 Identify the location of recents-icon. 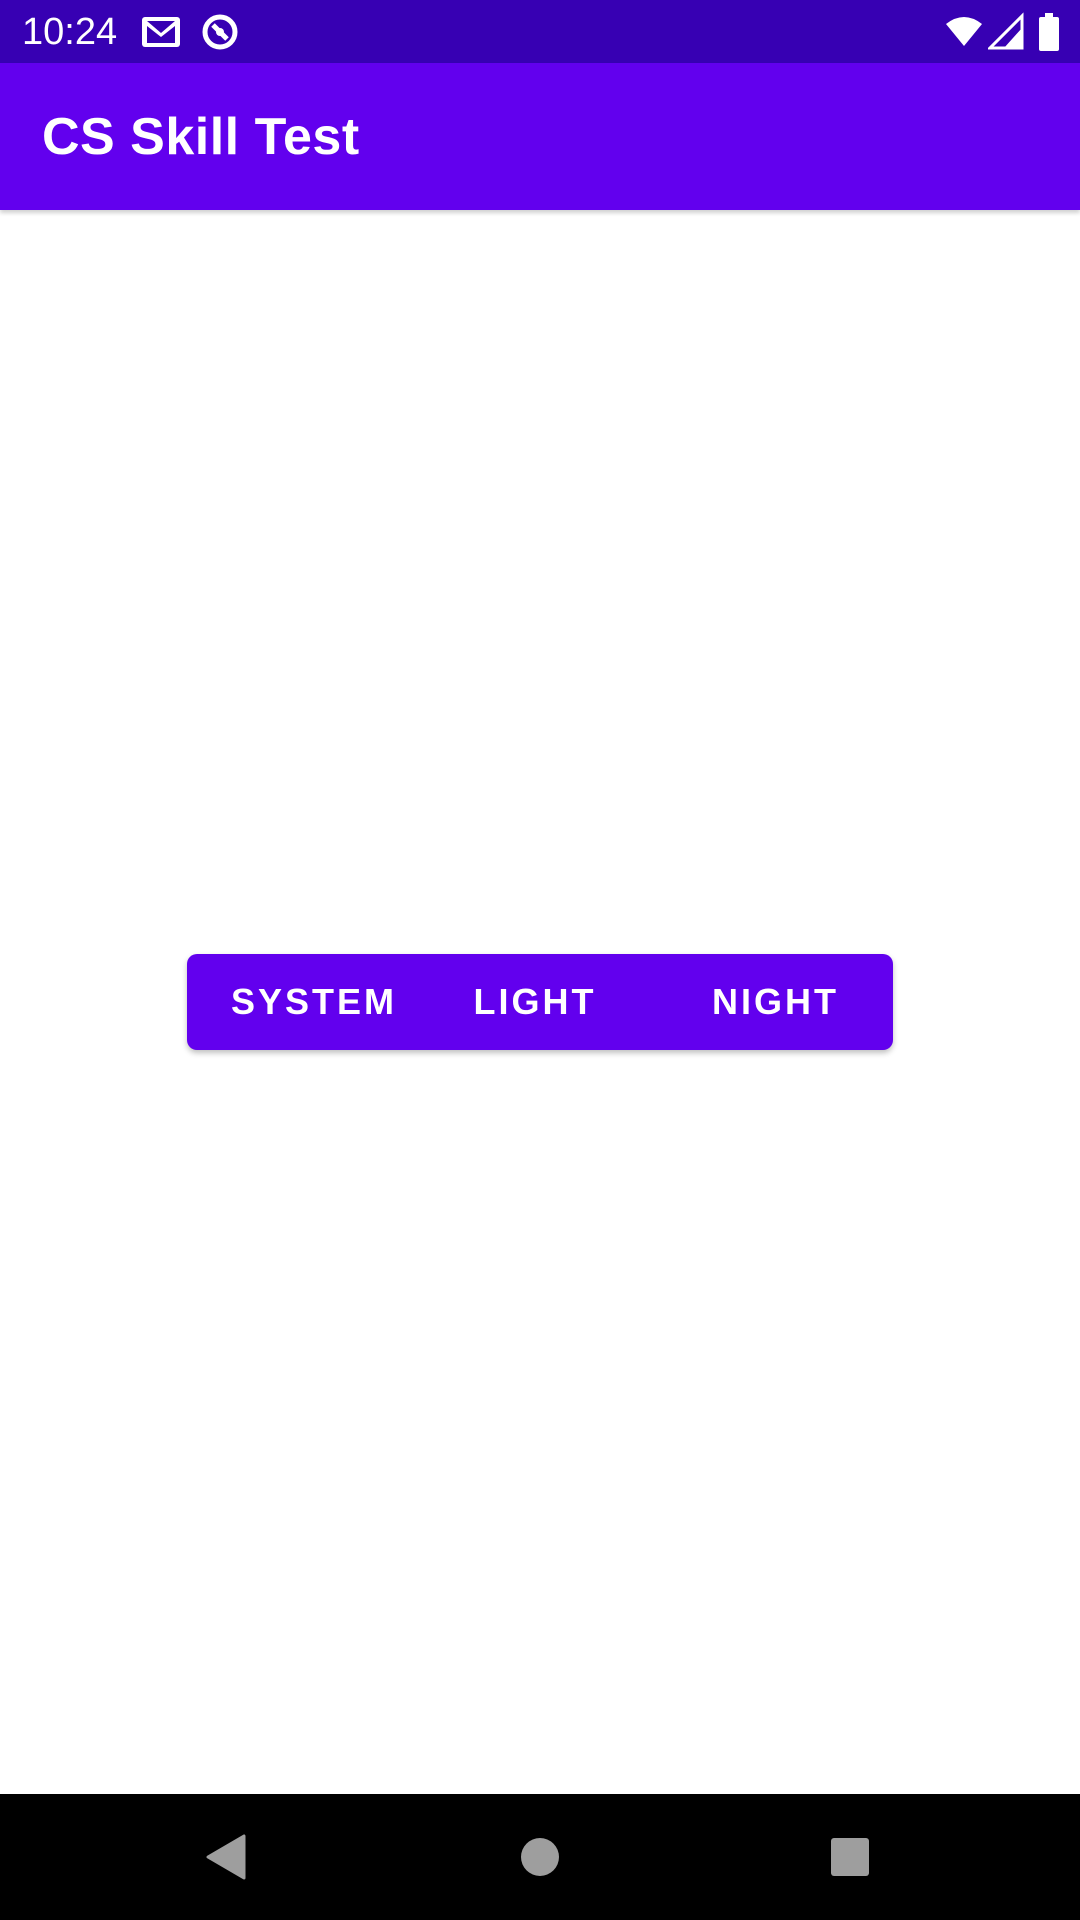
(850, 1857).